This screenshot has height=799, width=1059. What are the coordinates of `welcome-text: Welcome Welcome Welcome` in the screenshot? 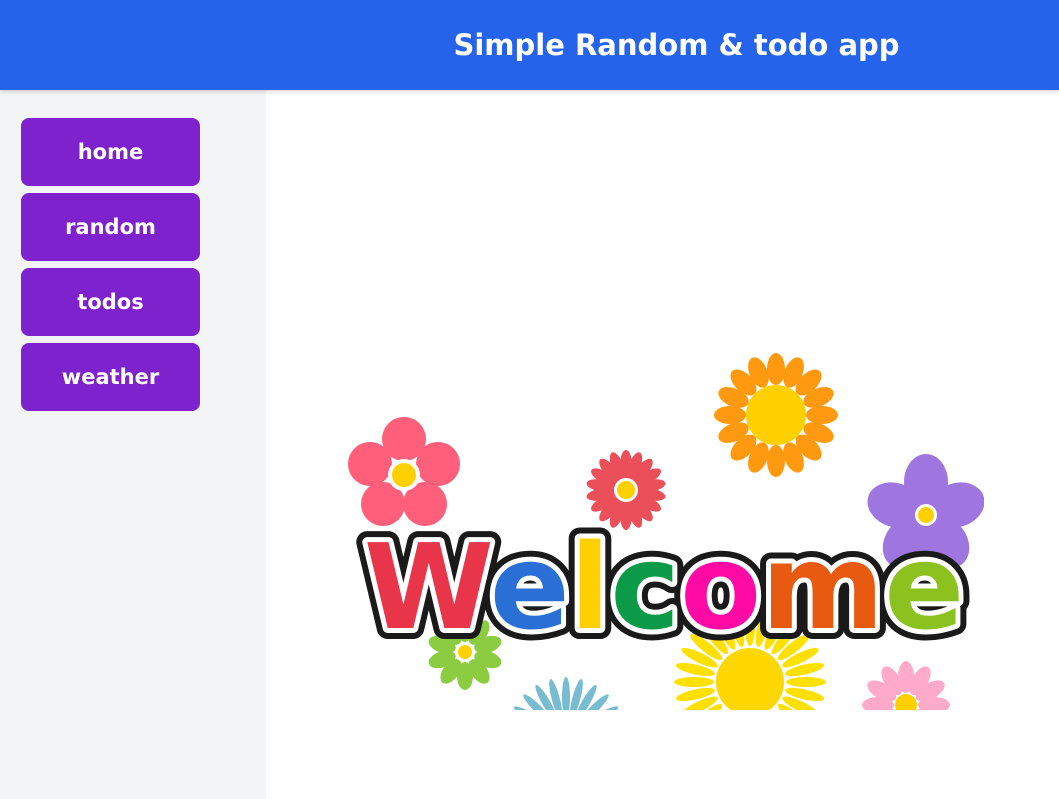 It's located at (664, 587).